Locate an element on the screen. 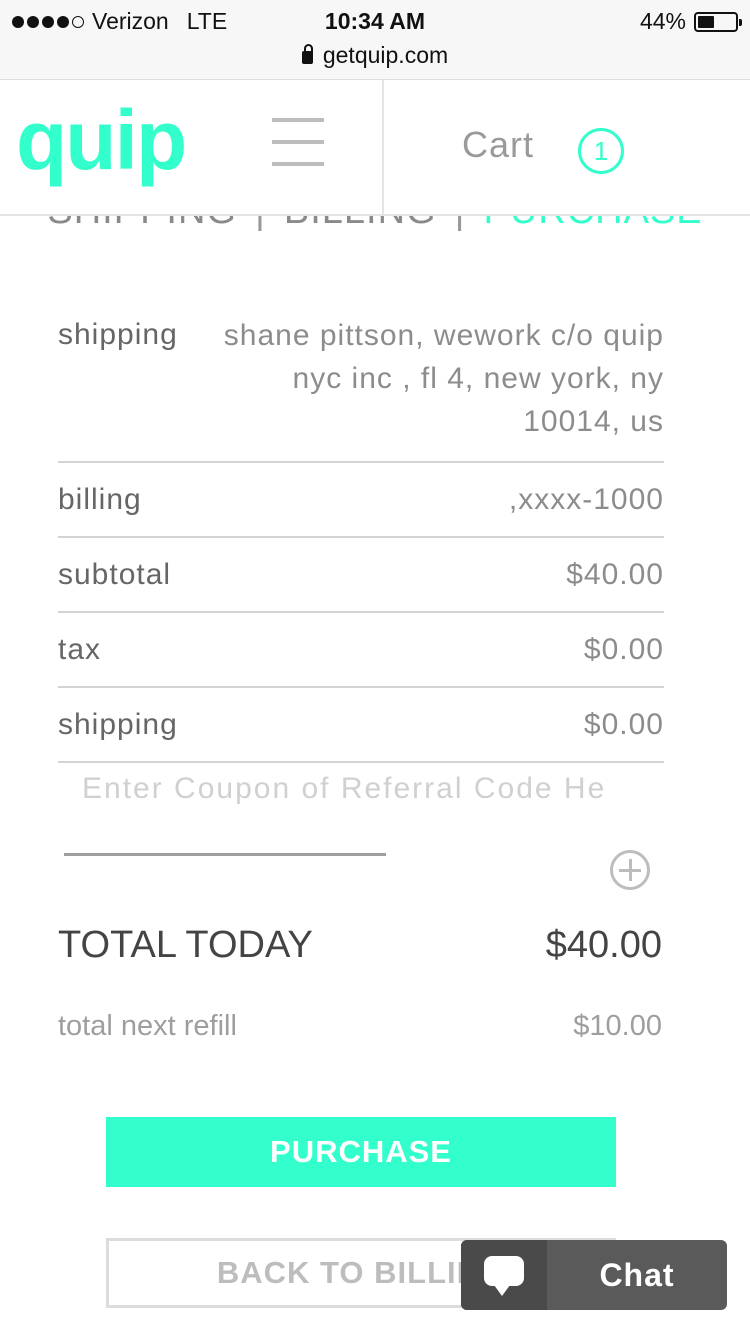 The height and width of the screenshot is (1334, 750). summary-row-billing: billing ,xxxx-1000 is located at coordinates (361, 500).